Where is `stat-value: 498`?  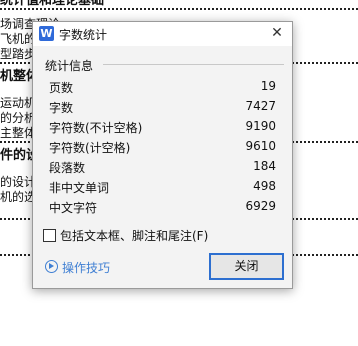 stat-value: 498 is located at coordinates (264, 186).